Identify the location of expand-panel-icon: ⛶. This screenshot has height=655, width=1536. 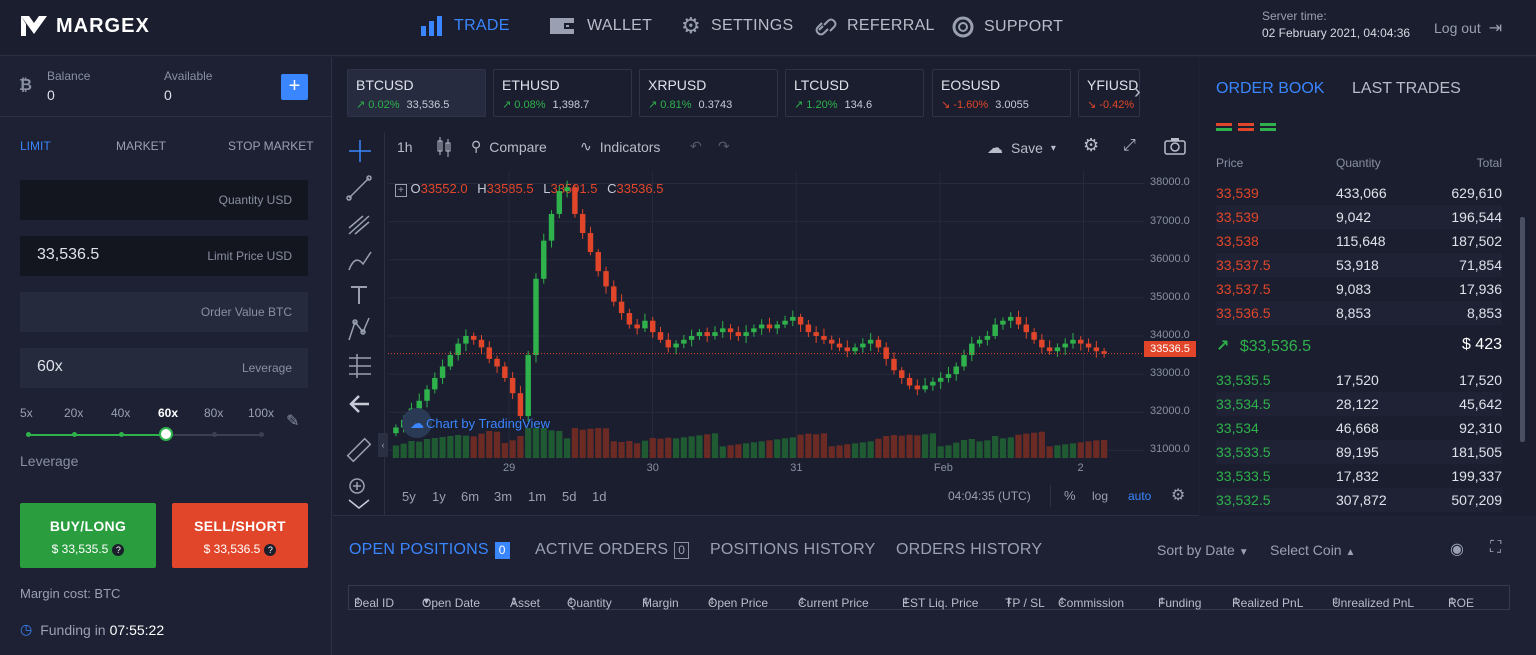
(1495, 548).